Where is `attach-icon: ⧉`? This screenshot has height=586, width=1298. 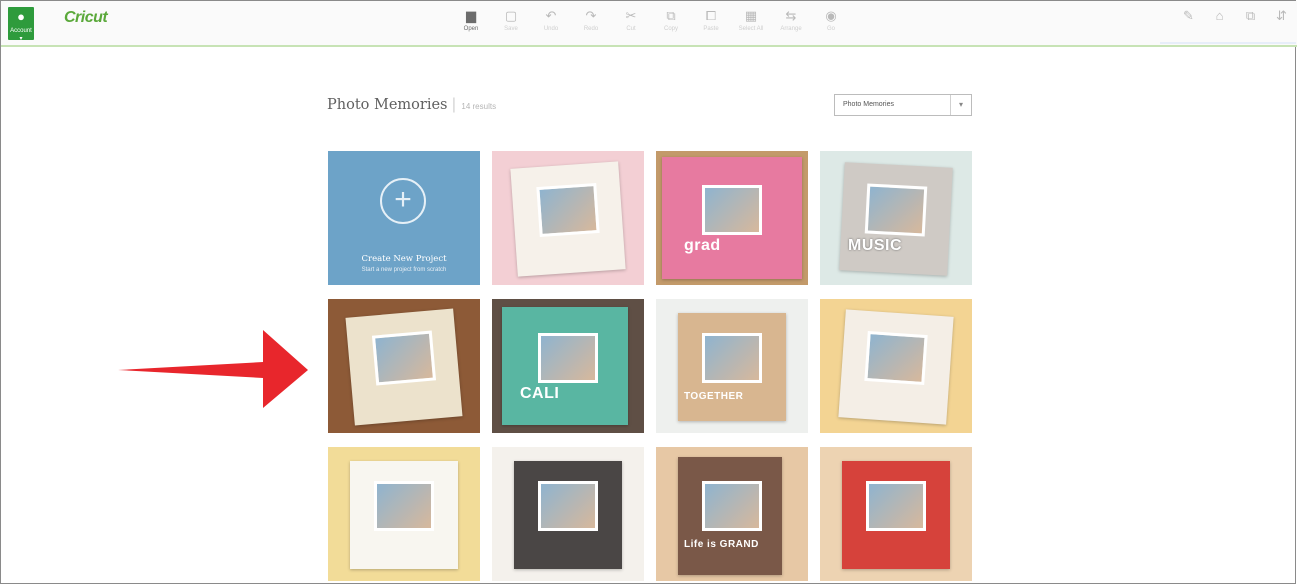
attach-icon: ⧉ is located at coordinates (1250, 15).